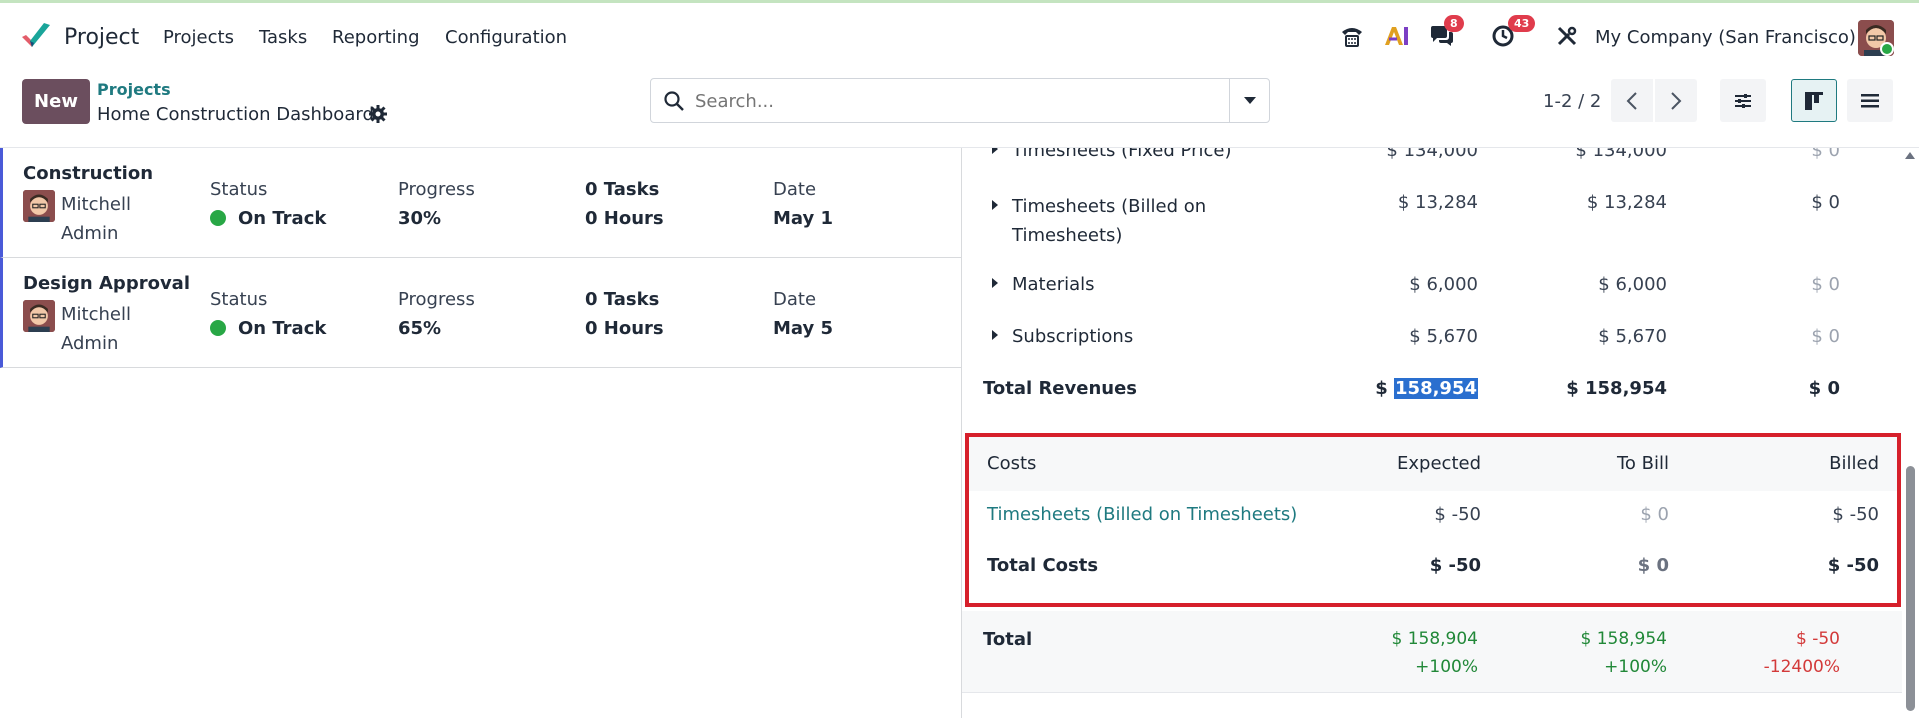  I want to click on revenue-expected: $ 13,284, so click(1437, 202).